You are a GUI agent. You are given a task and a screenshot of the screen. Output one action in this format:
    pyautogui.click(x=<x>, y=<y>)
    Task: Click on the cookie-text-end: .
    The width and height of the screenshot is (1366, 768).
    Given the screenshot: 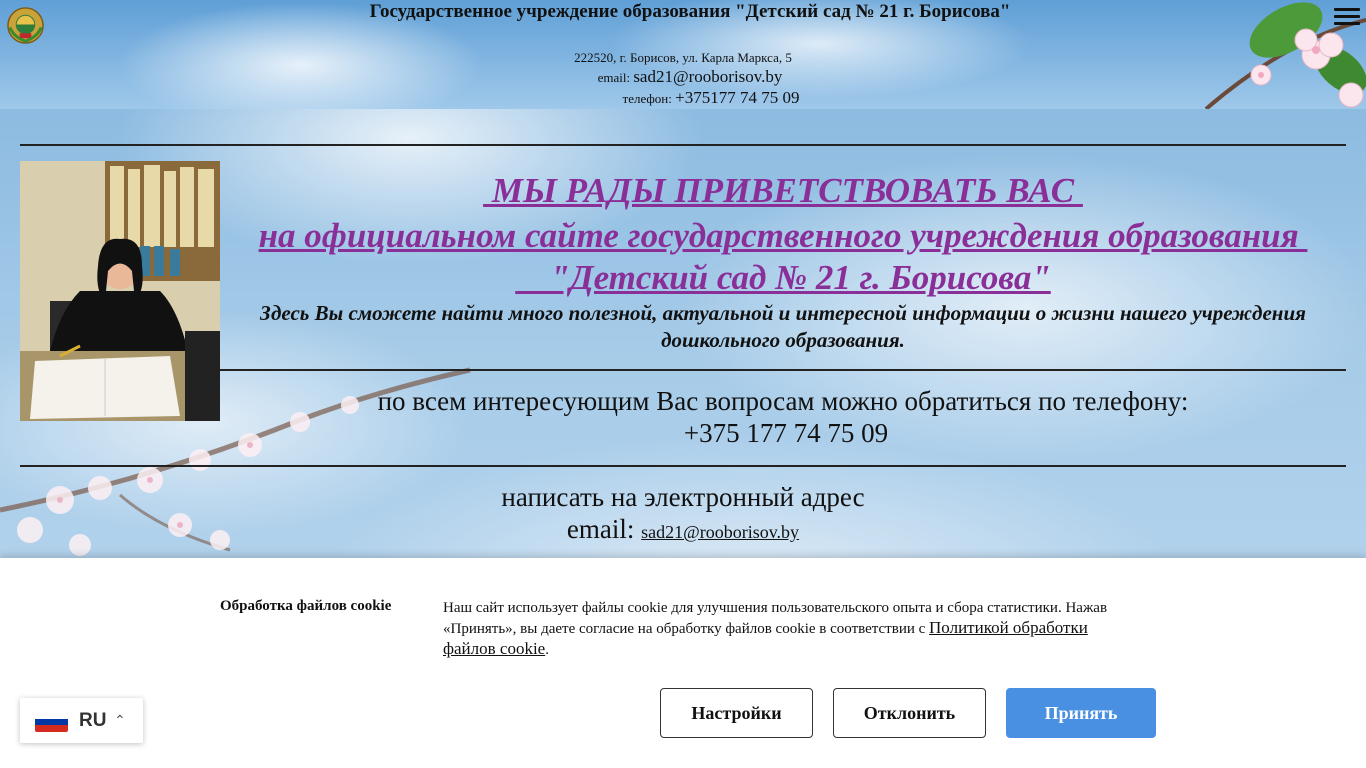 What is the action you would take?
    pyautogui.click(x=547, y=650)
    